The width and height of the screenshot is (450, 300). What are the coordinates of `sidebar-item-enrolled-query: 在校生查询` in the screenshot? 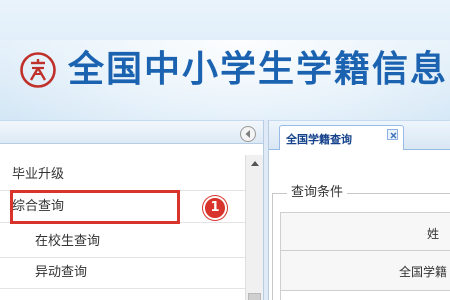 It's located at (122, 242).